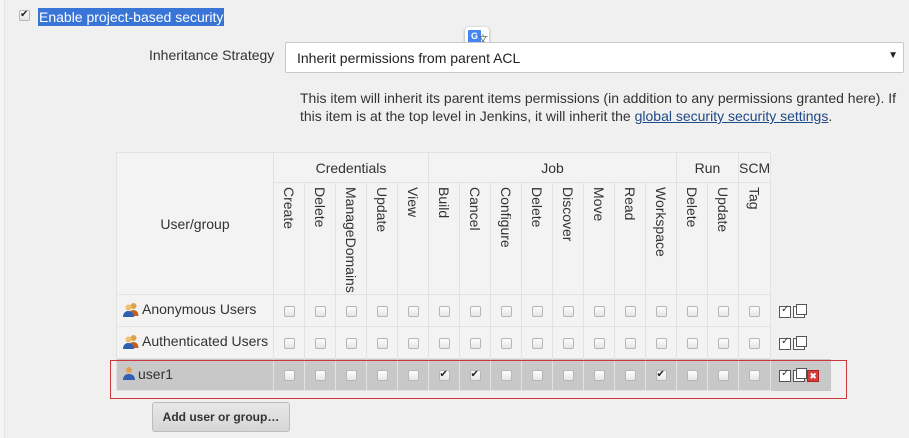  What do you see at coordinates (444, 238) in the screenshot?
I see `permission-header-build: Build` at bounding box center [444, 238].